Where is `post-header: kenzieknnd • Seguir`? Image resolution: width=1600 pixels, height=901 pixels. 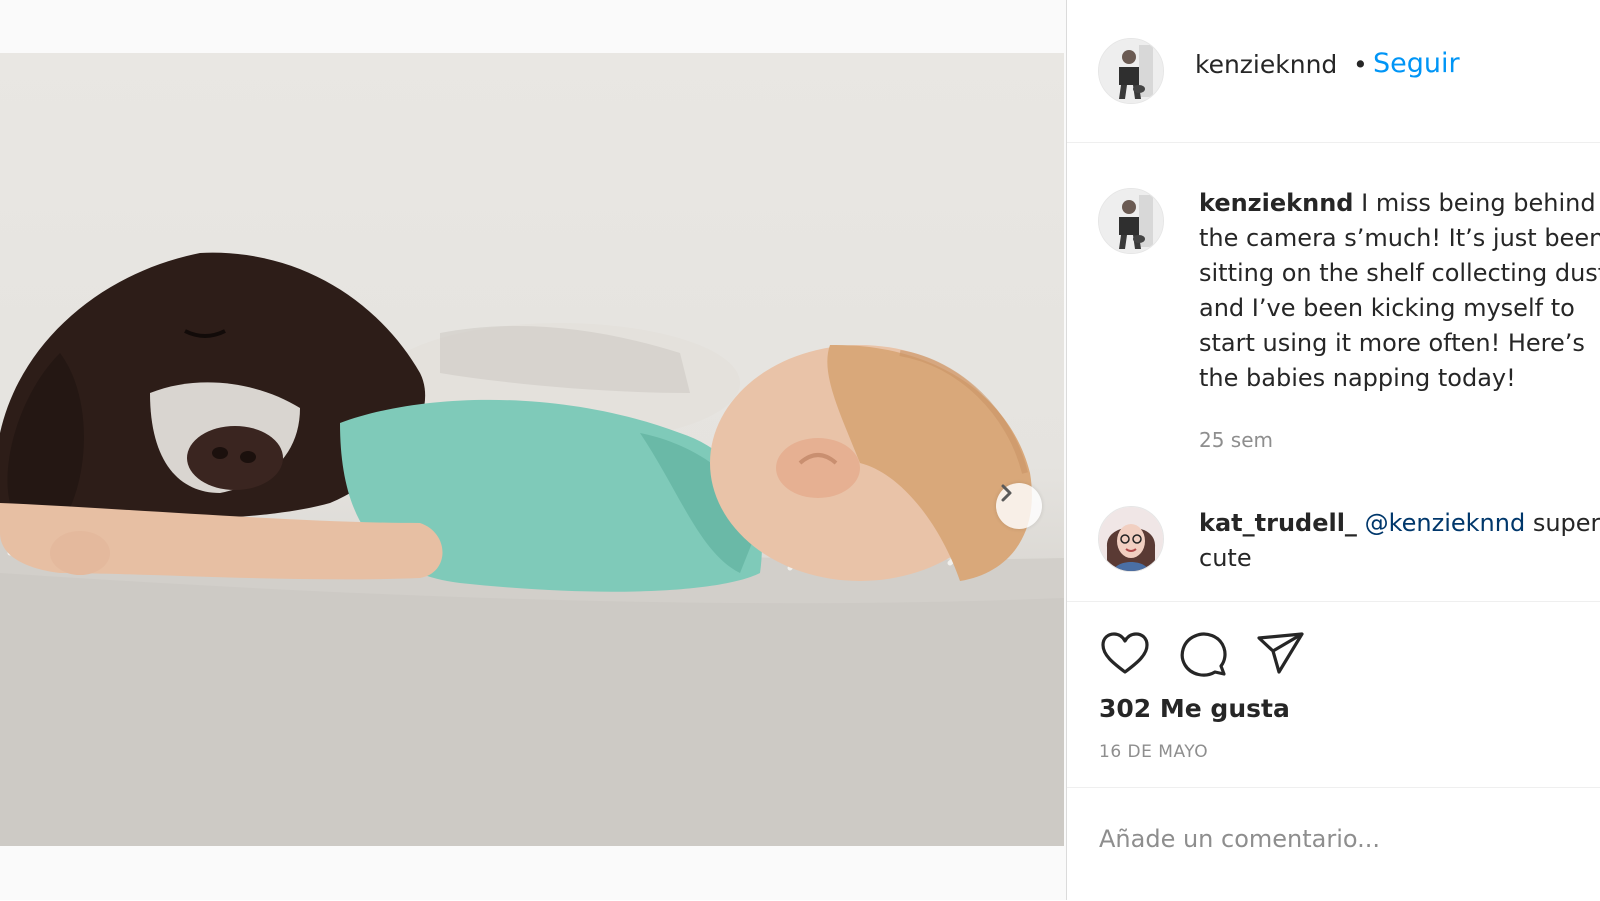 post-header: kenzieknnd • Seguir is located at coordinates (1333, 71).